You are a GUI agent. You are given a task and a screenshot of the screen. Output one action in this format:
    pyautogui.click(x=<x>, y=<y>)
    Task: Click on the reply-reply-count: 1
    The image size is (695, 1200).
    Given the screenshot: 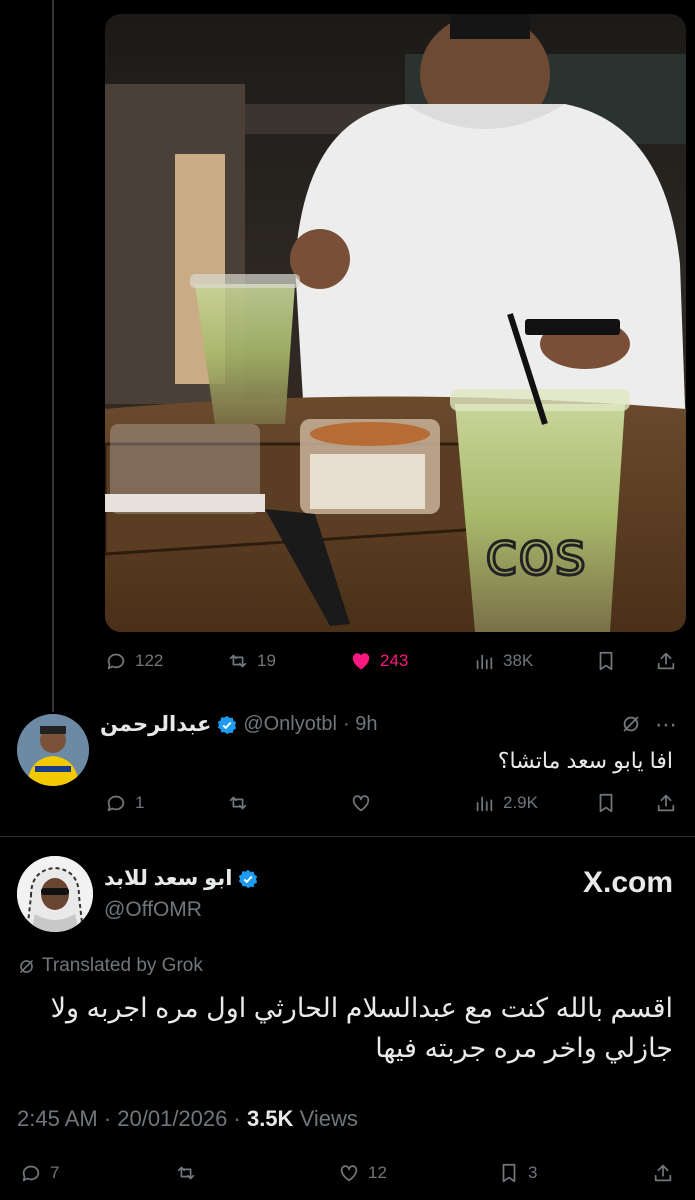 What is the action you would take?
    pyautogui.click(x=140, y=802)
    